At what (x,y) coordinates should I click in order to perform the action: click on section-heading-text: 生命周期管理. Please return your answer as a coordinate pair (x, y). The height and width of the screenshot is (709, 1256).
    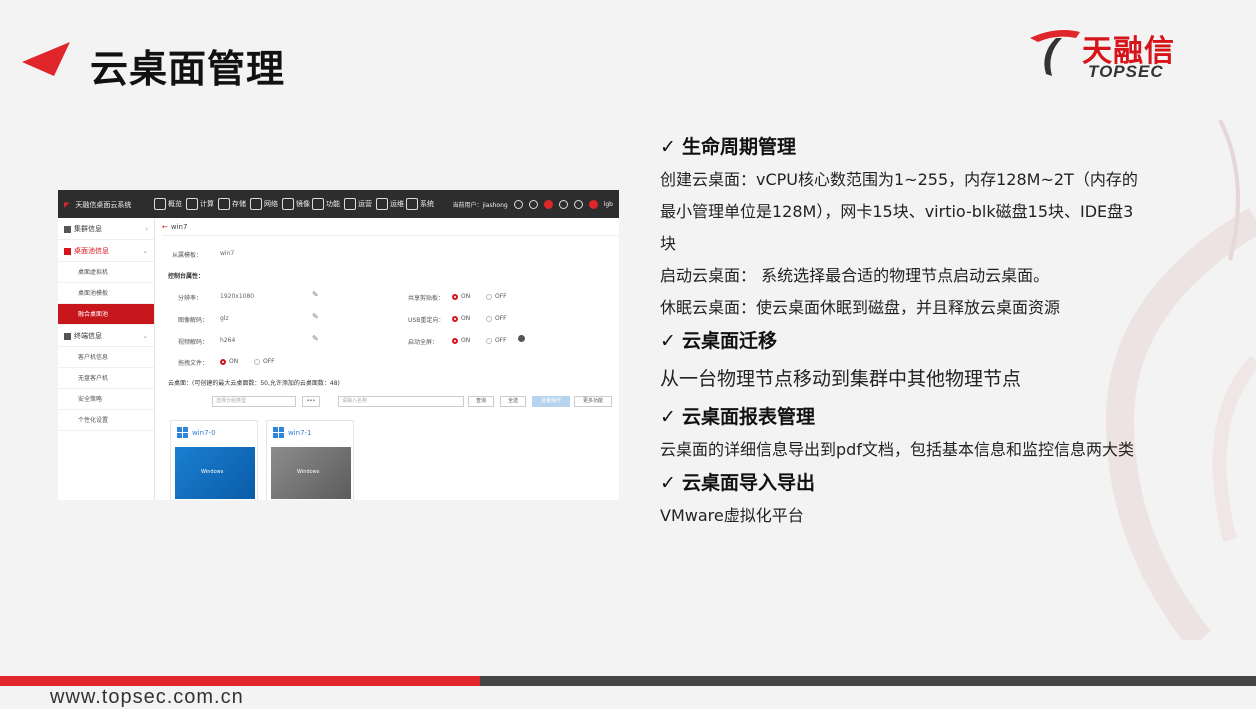
    Looking at the image, I should click on (739, 147).